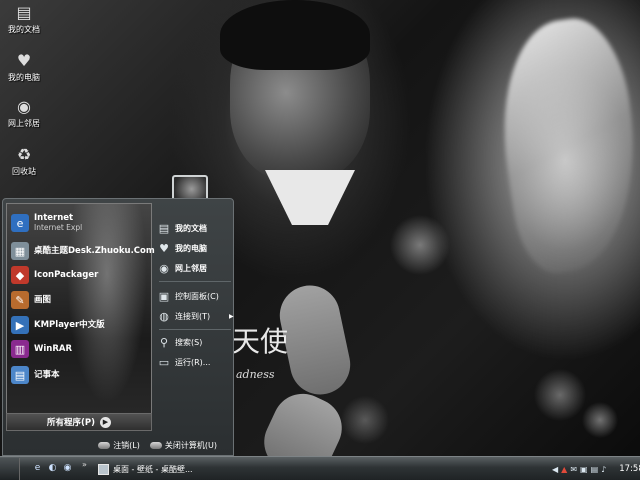  I want to click on quick-launch: e ◐ ◉, so click(52, 467).